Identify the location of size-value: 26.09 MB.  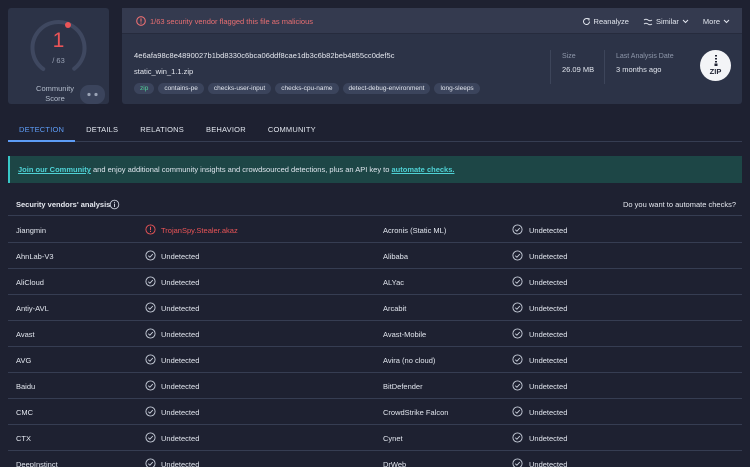
(578, 69).